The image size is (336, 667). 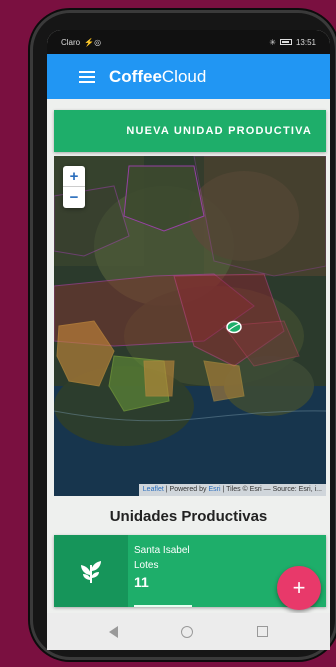 I want to click on nav-home-icon, so click(x=187, y=631).